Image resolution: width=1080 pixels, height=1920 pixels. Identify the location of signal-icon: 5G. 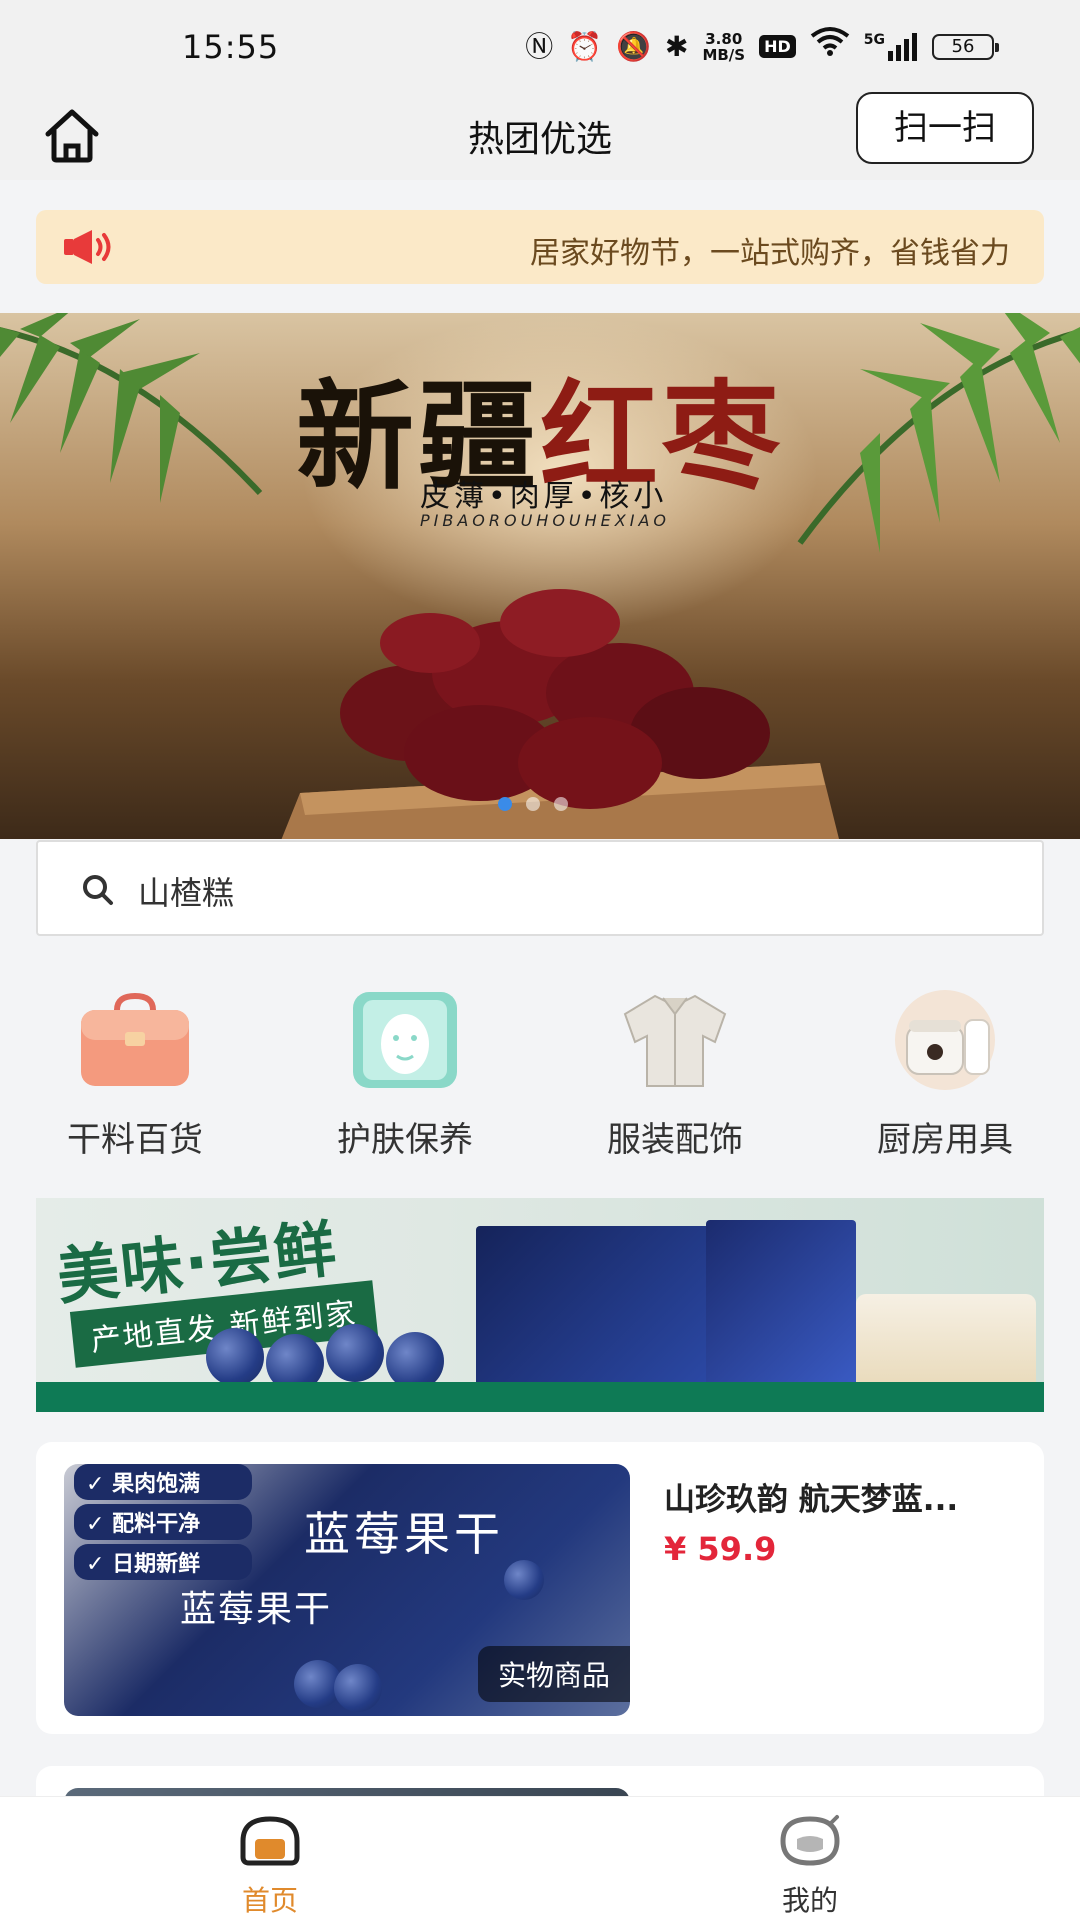
(890, 46).